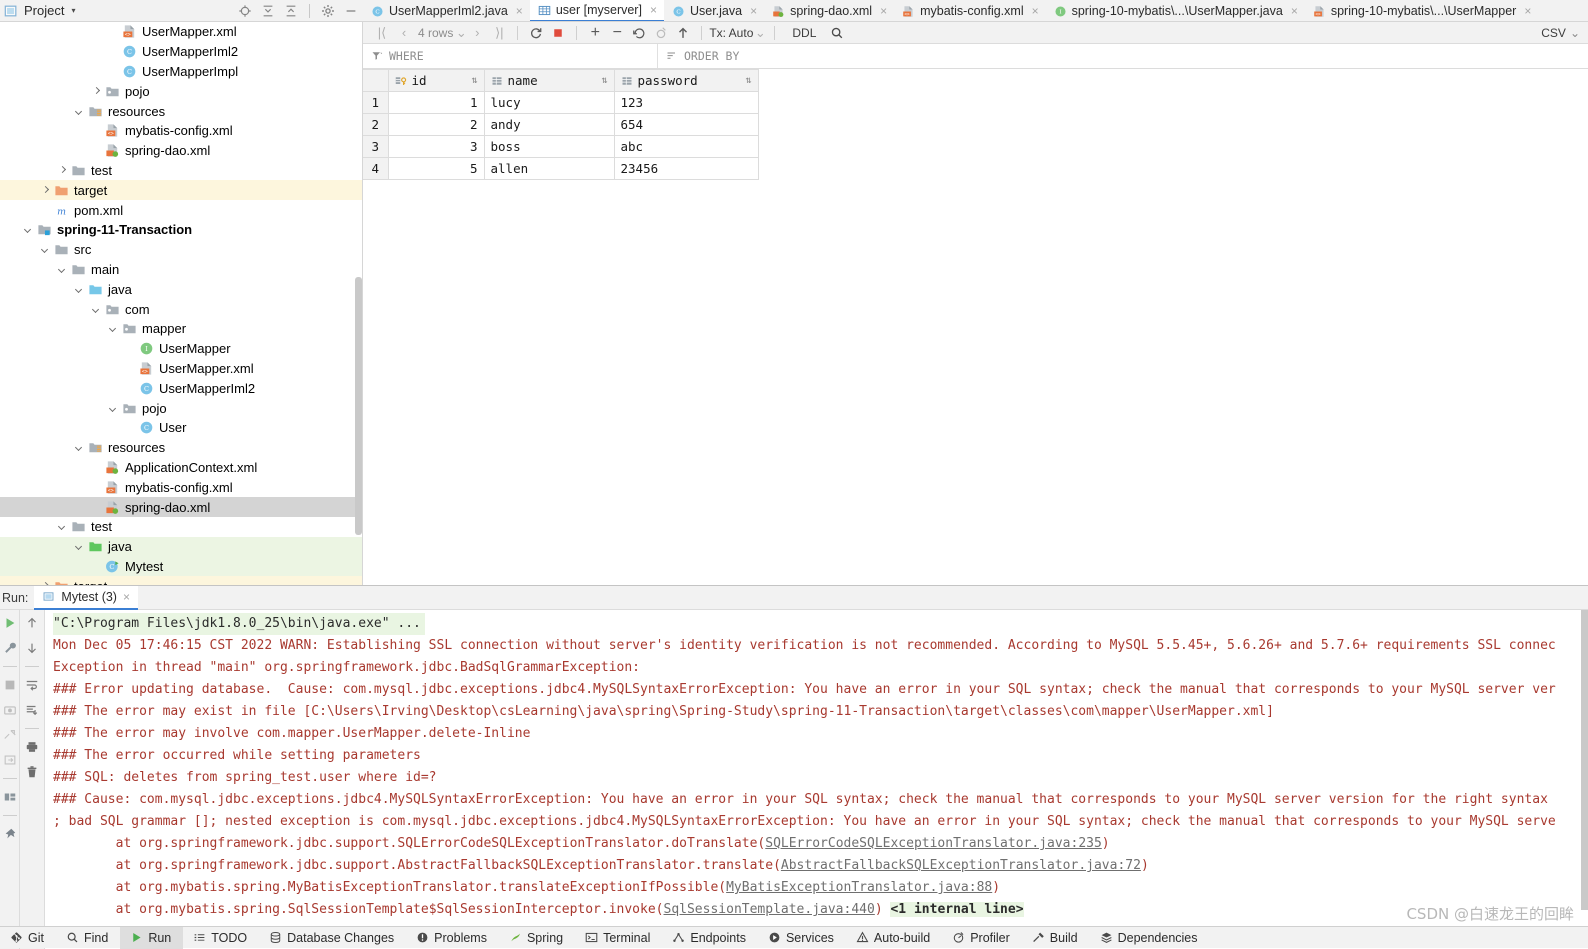  What do you see at coordinates (436, 102) in the screenshot?
I see `cell-id: 1` at bounding box center [436, 102].